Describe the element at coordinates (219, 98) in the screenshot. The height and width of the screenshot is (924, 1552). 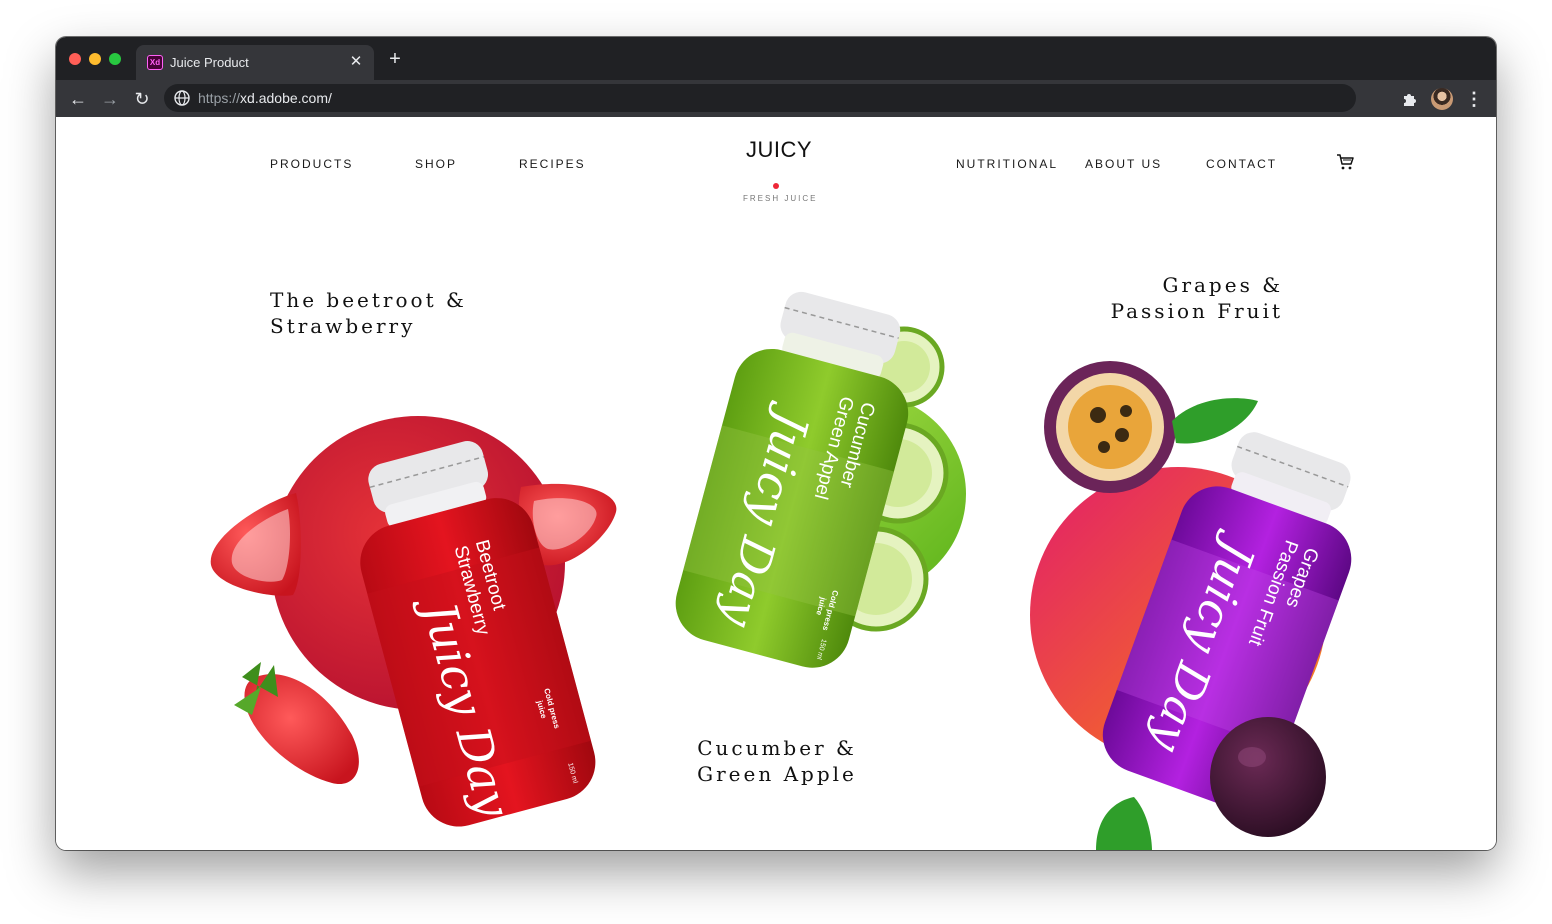
I see `url-scheme: https://` at that location.